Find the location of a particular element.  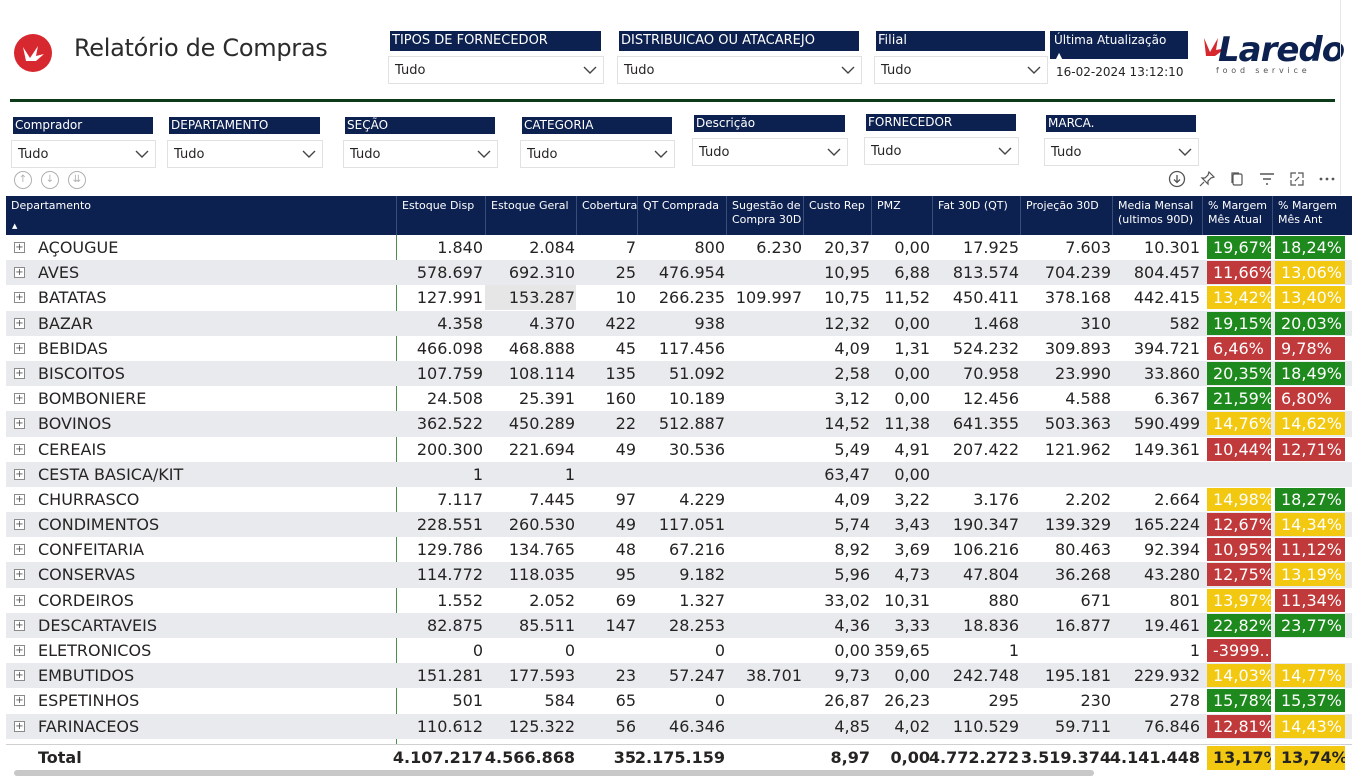

table-cell: 3,12 is located at coordinates (852, 399).